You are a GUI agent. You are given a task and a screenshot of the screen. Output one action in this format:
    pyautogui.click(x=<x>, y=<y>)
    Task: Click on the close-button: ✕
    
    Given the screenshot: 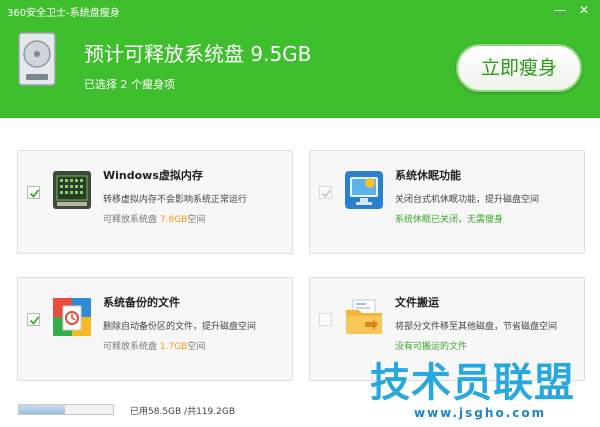 What is the action you would take?
    pyautogui.click(x=584, y=10)
    